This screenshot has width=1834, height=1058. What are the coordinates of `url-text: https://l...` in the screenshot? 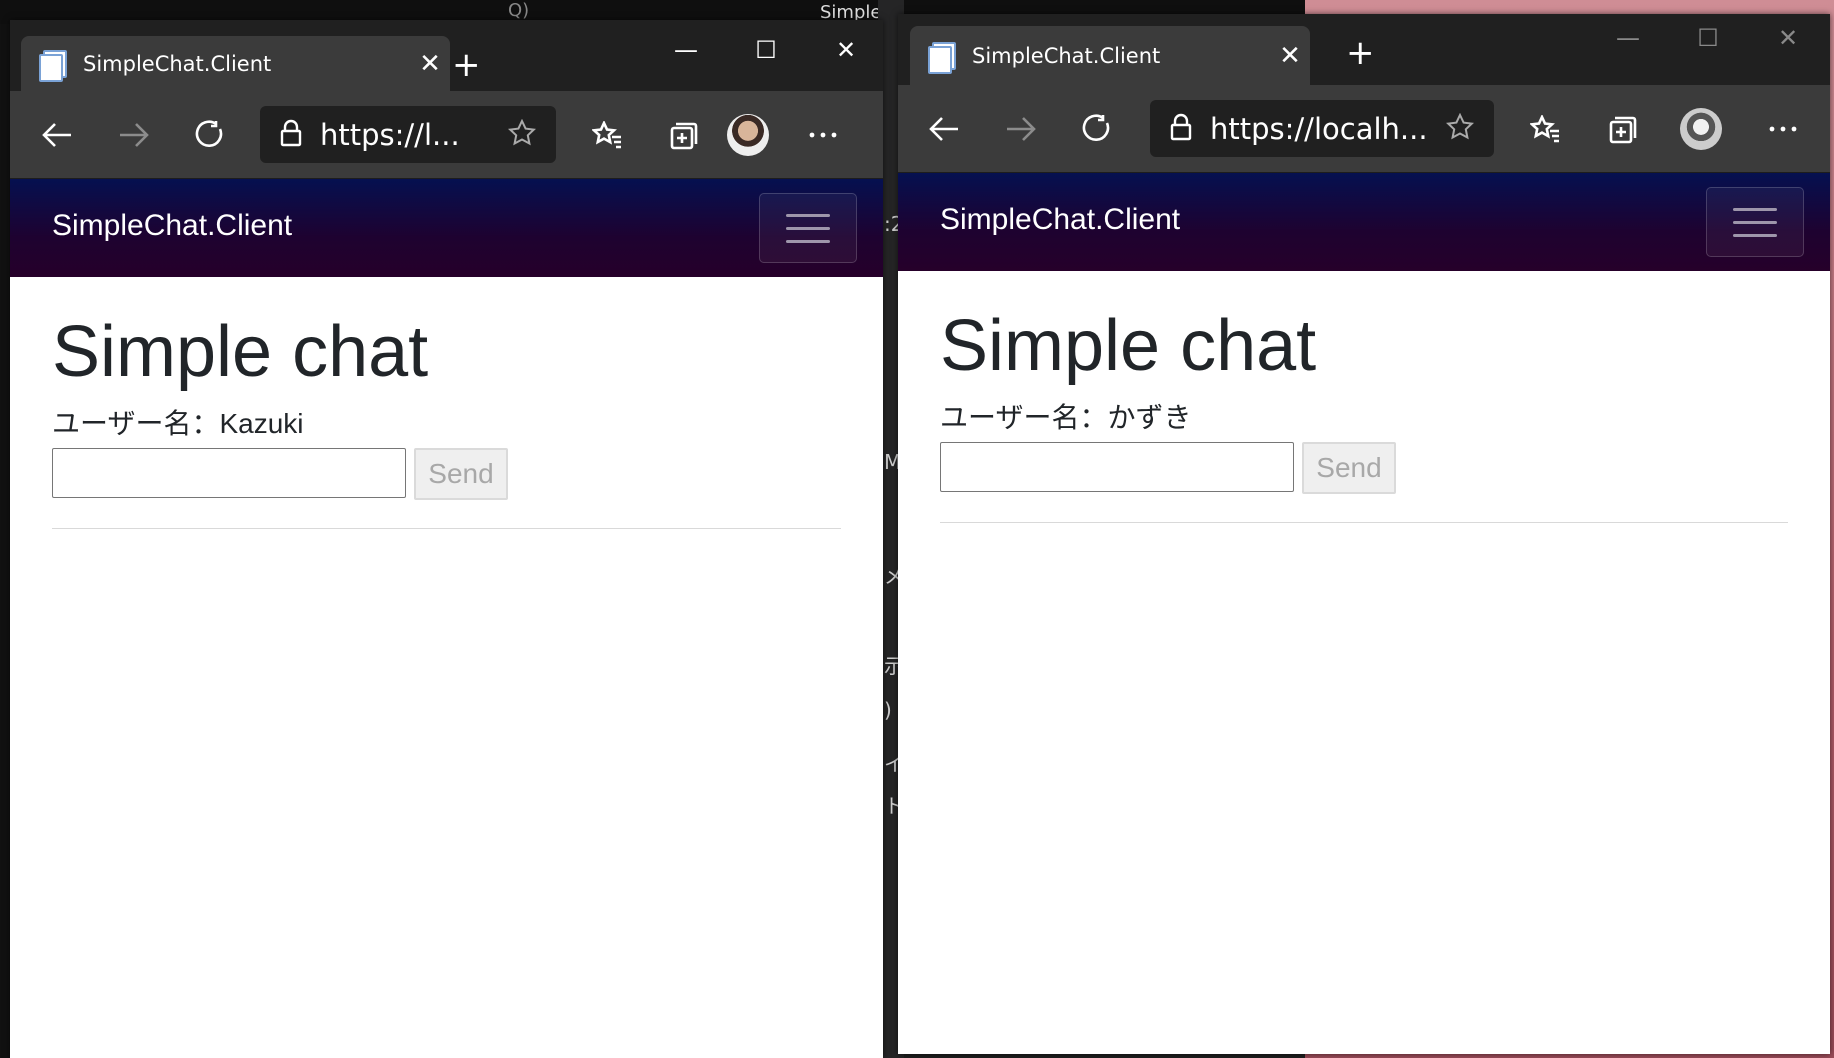 It's located at (390, 134).